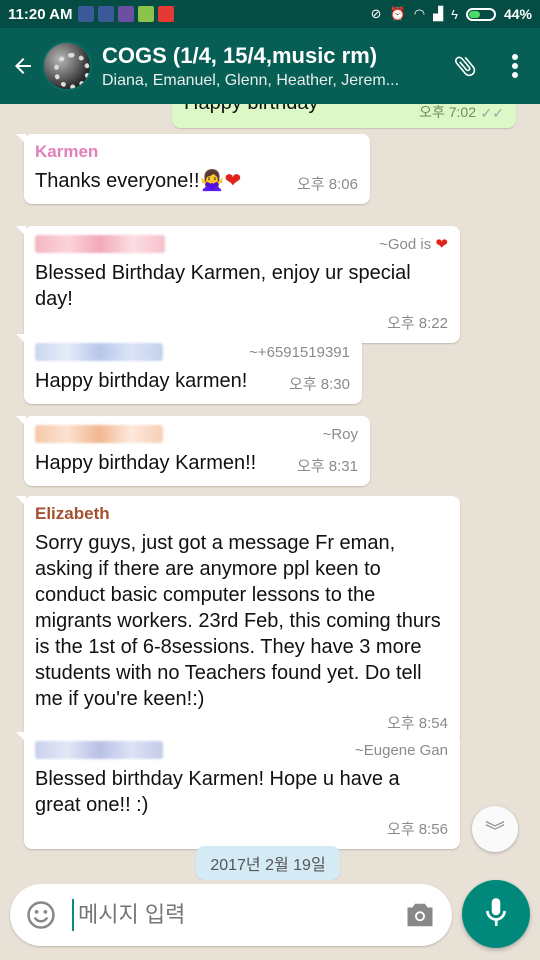 The width and height of the screenshot is (540, 960). What do you see at coordinates (405, 244) in the screenshot?
I see `sender-alias: ~God is` at bounding box center [405, 244].